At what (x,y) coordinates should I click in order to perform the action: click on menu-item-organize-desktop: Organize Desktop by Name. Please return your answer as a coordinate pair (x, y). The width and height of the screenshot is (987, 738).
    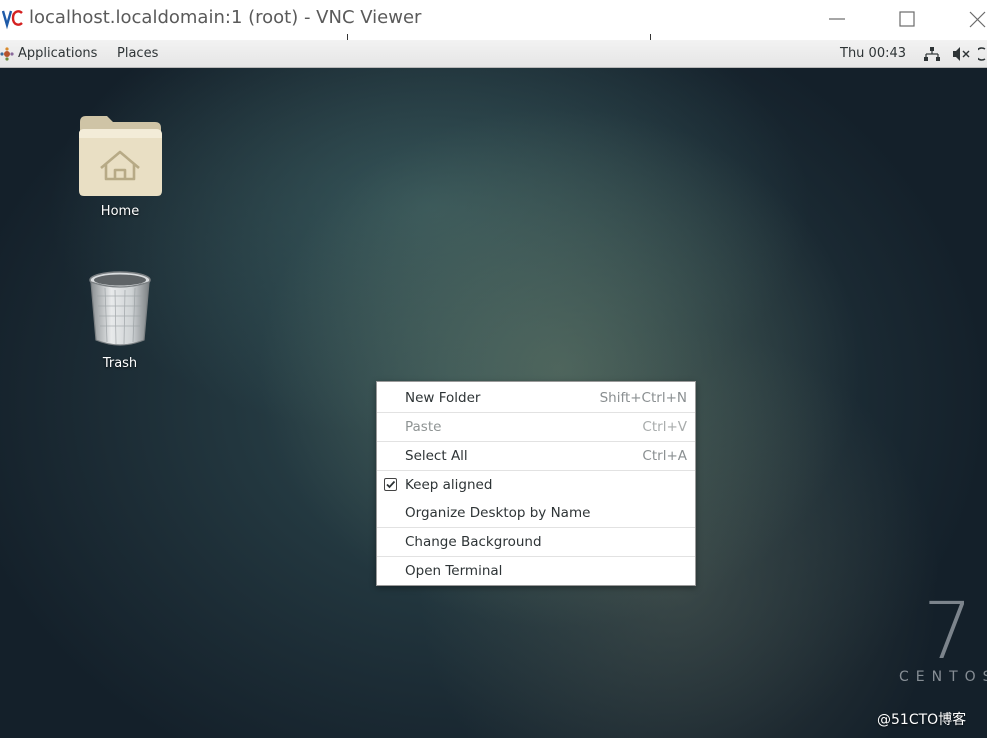
    Looking at the image, I should click on (536, 513).